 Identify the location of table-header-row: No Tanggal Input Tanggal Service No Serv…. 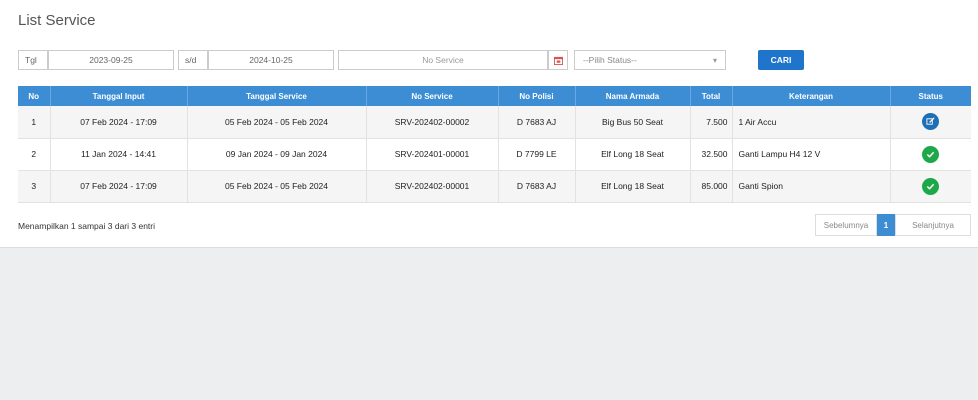
(494, 96).